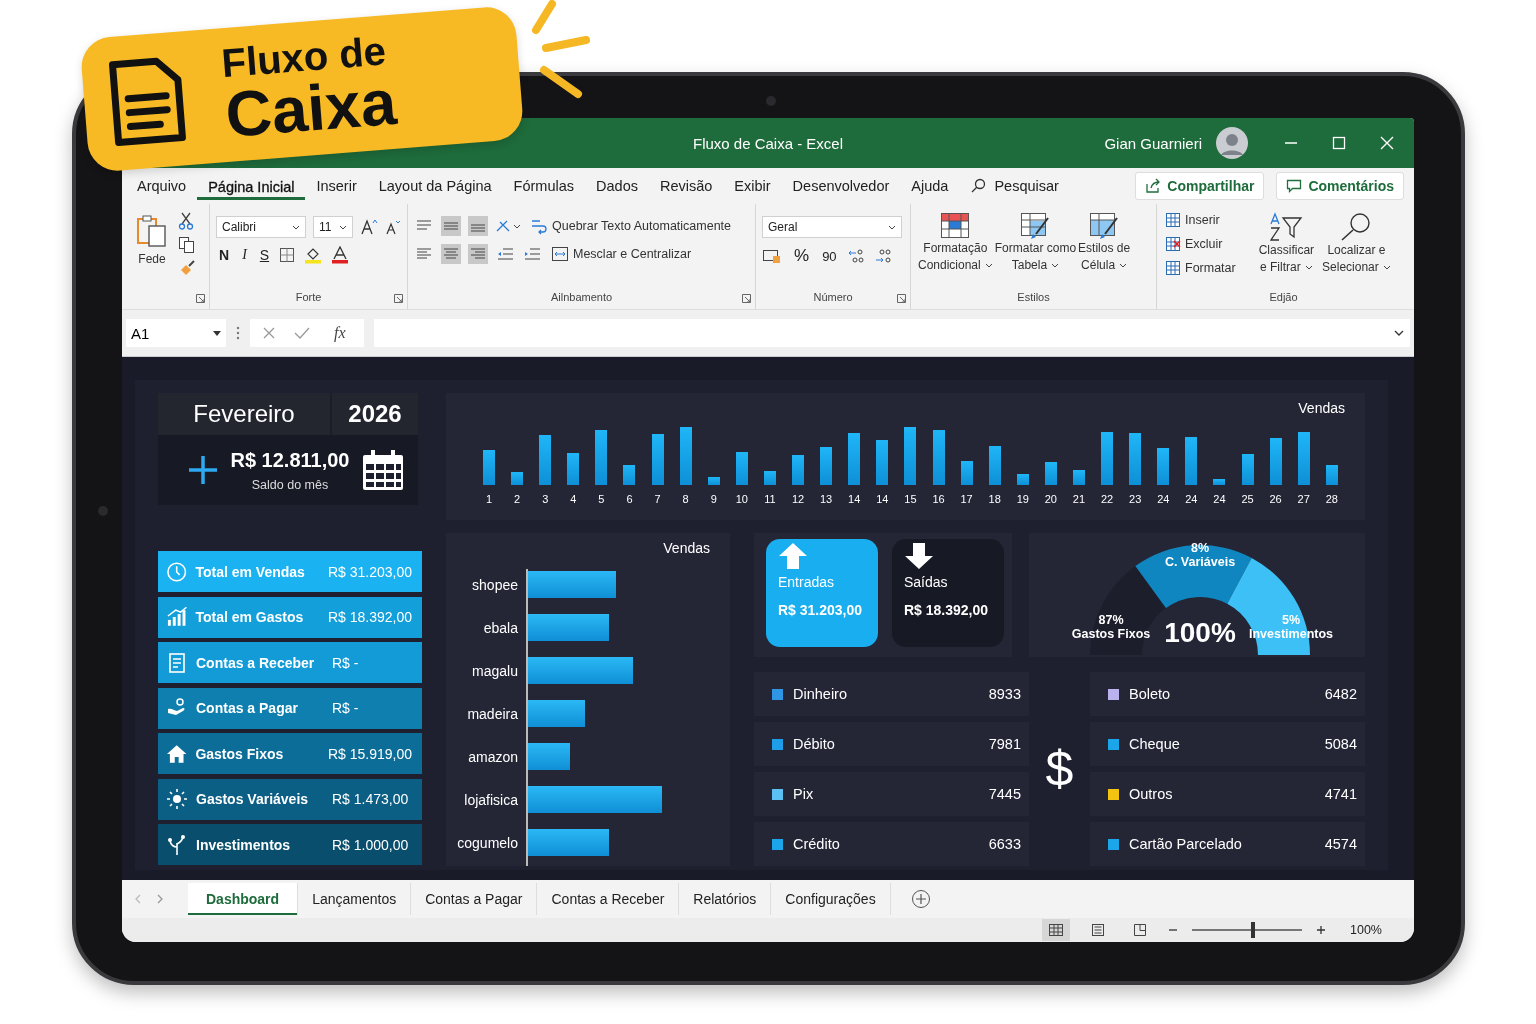 The image size is (1536, 1024). What do you see at coordinates (955, 243) in the screenshot?
I see `styles-button: Formatação Condicional` at bounding box center [955, 243].